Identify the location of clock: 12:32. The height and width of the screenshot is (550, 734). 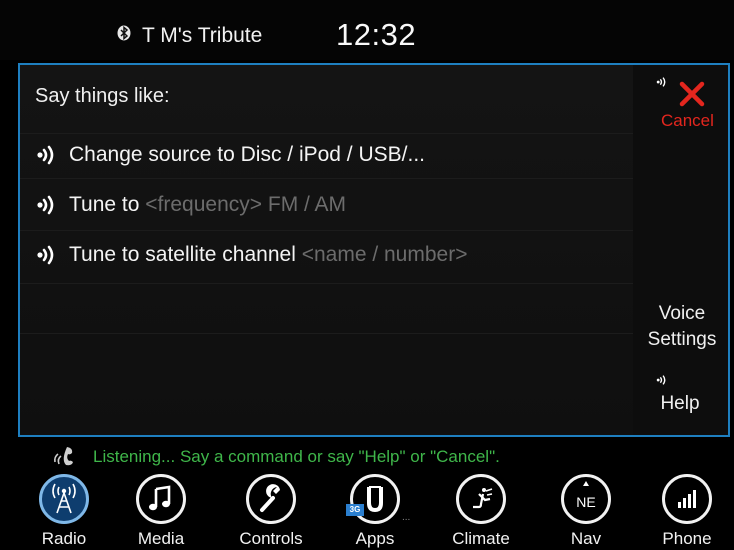
(376, 34).